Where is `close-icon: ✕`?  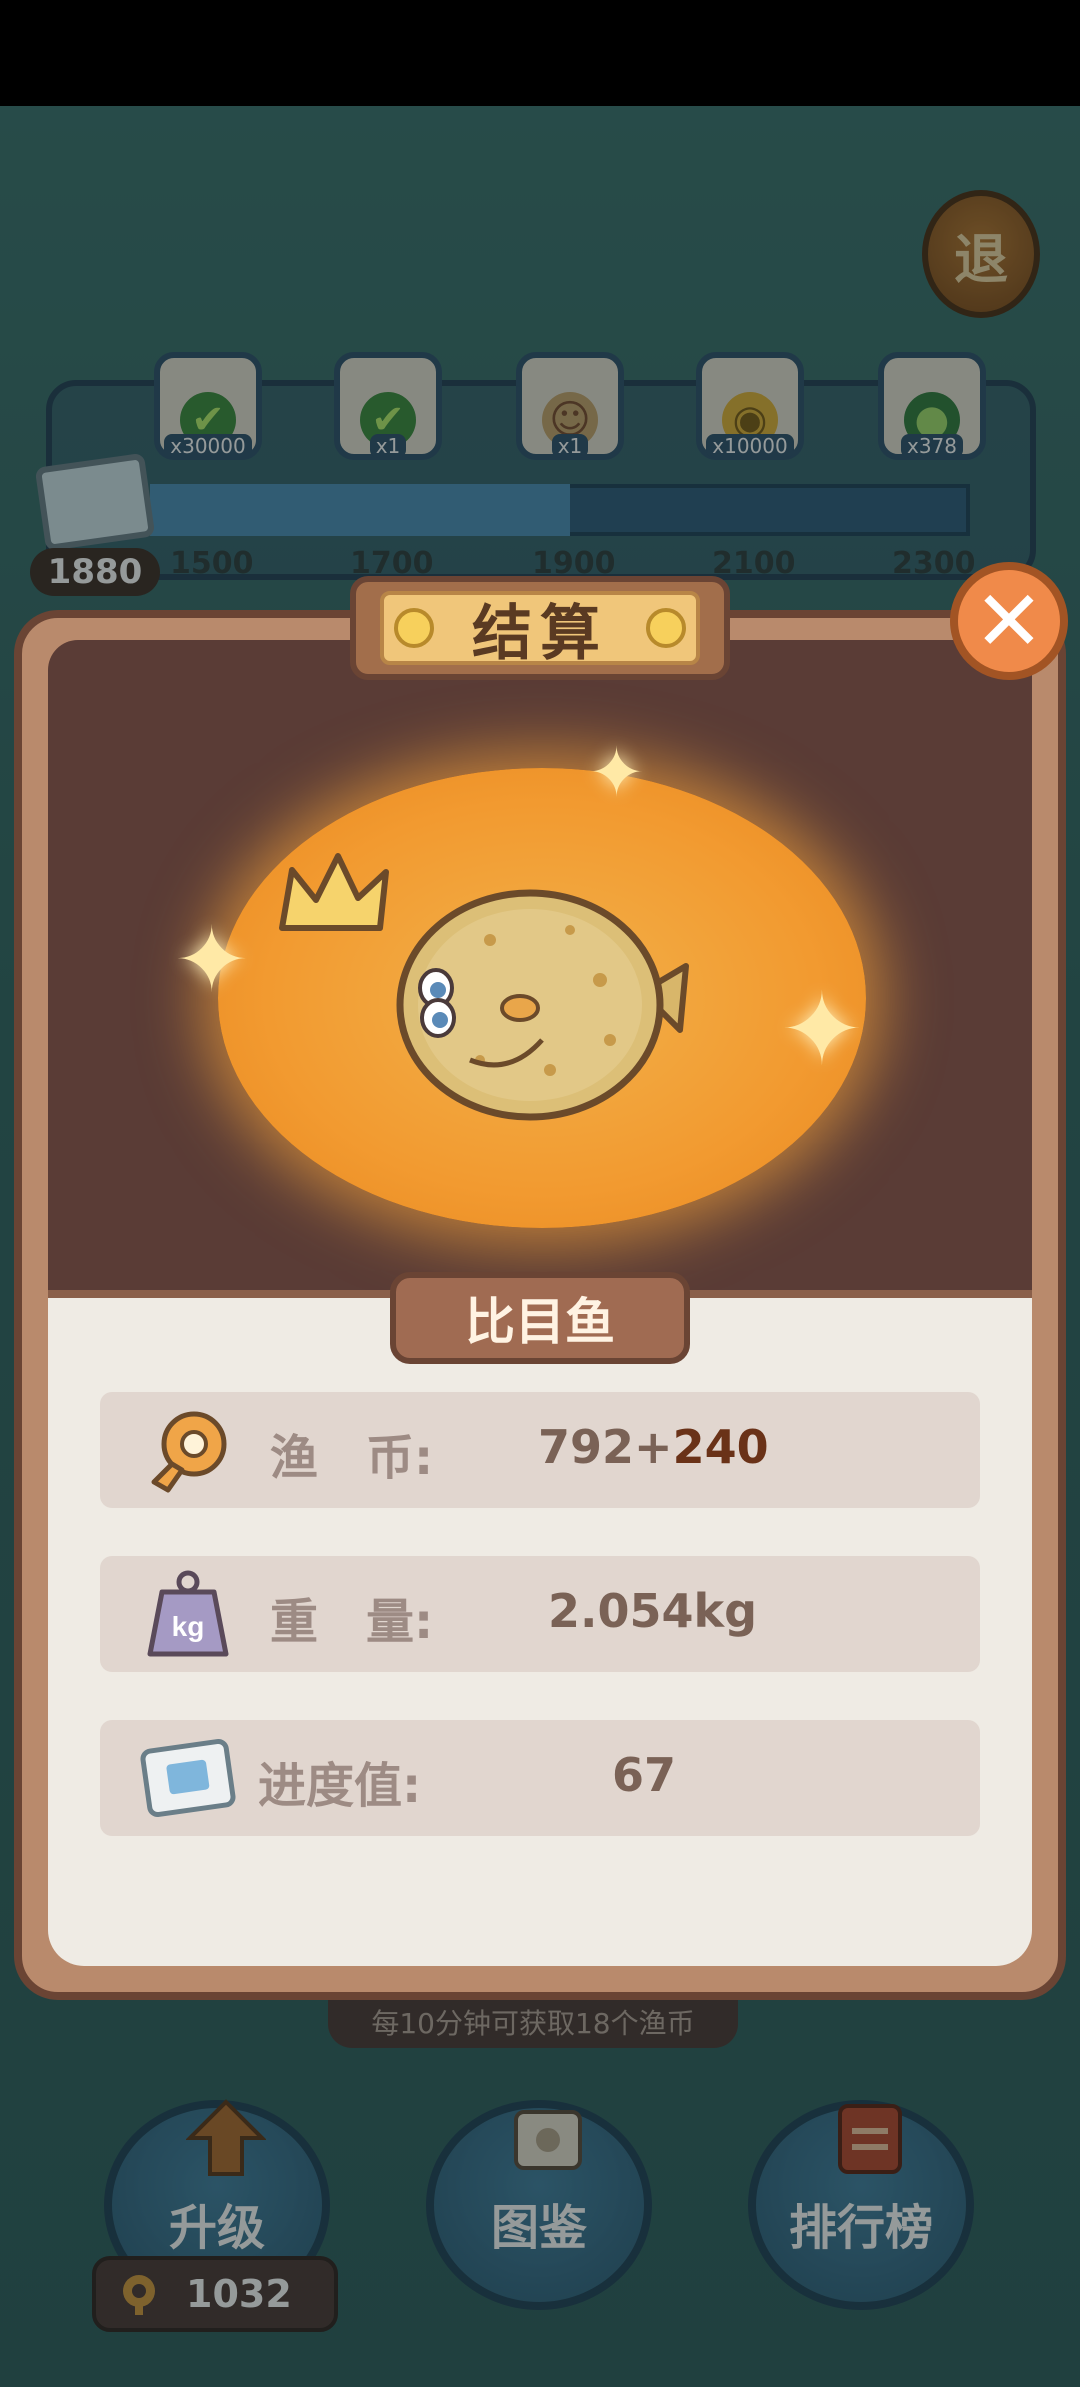
close-icon: ✕ is located at coordinates (1009, 621).